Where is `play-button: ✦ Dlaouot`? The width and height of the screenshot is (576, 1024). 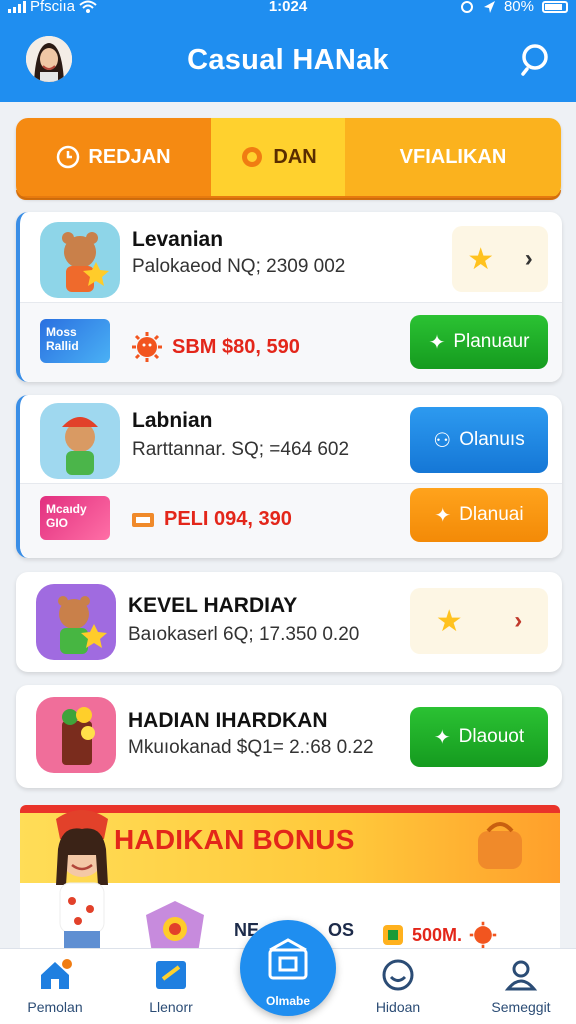
play-button: ✦ Dlaouot is located at coordinates (479, 737).